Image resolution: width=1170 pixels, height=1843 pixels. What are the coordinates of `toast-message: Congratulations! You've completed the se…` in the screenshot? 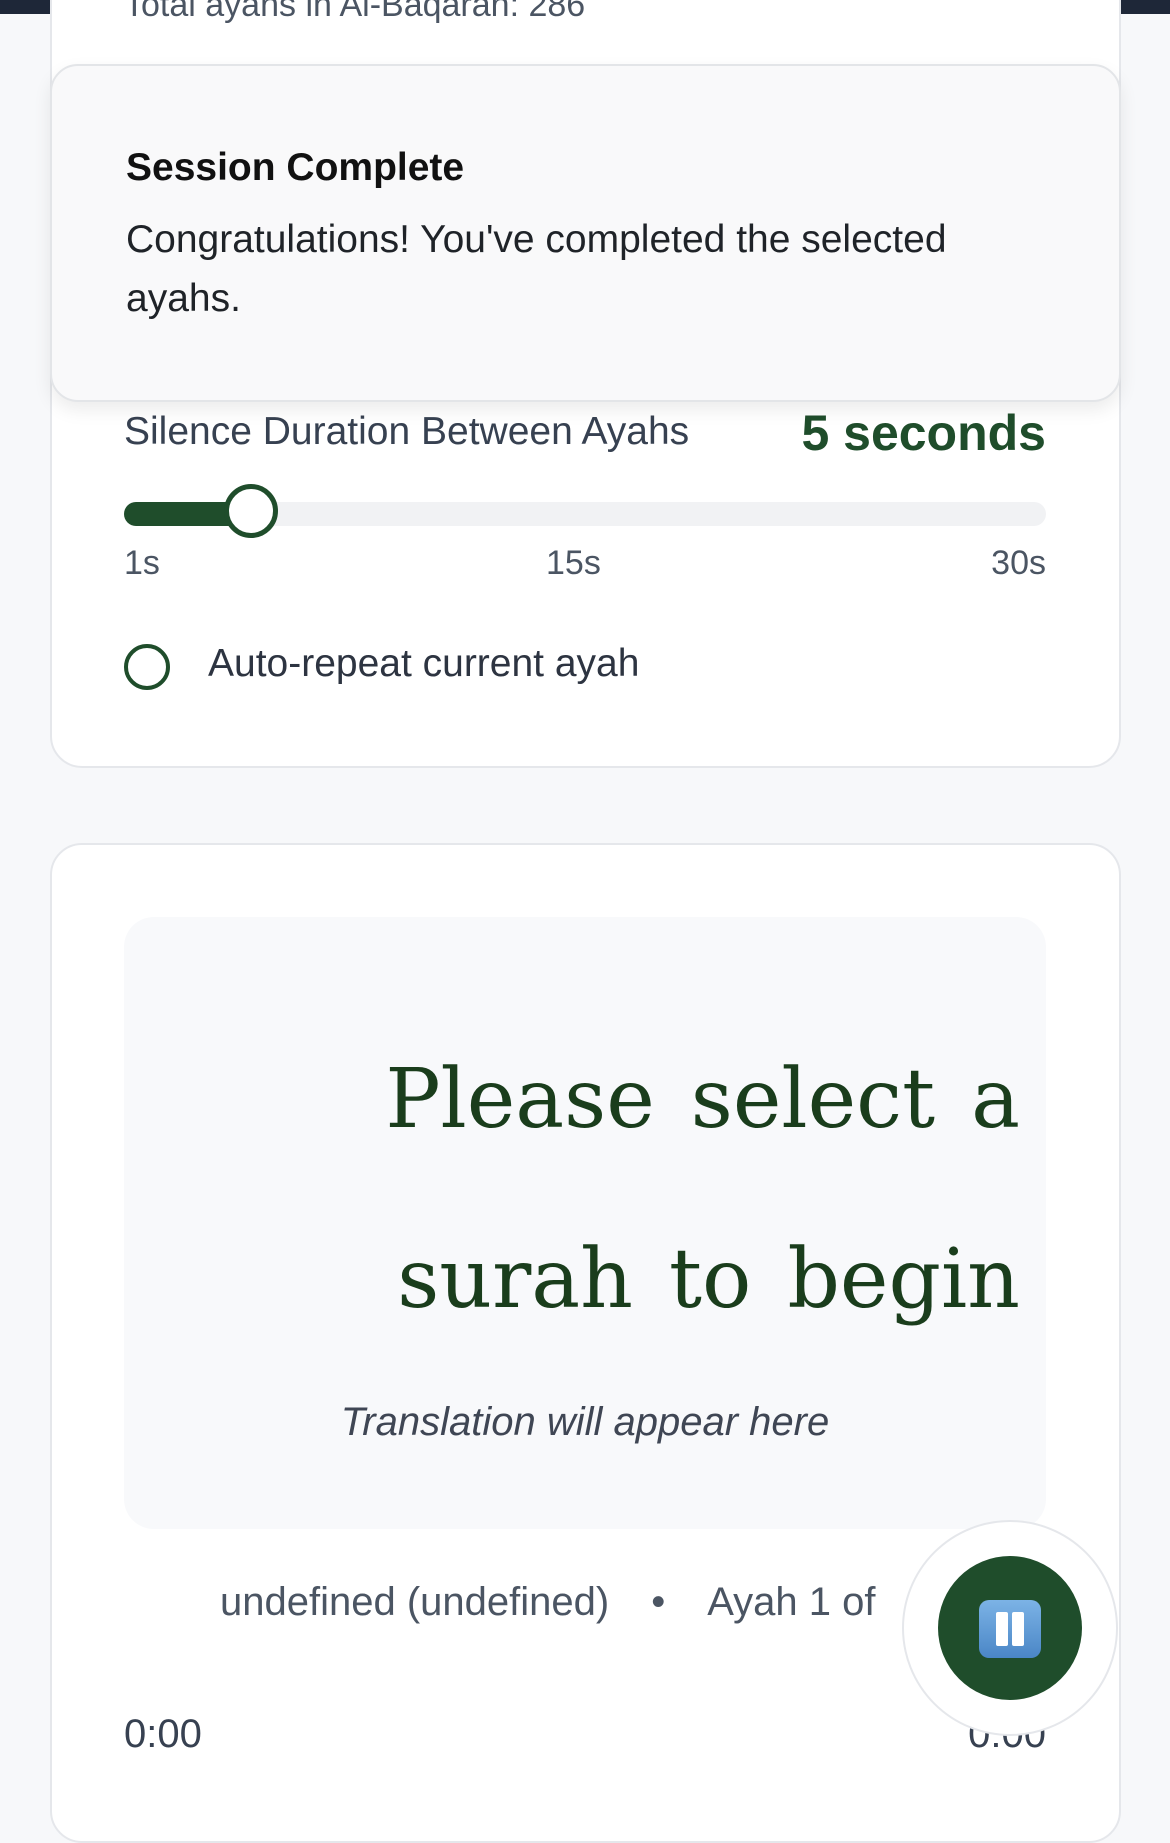 It's located at (536, 269).